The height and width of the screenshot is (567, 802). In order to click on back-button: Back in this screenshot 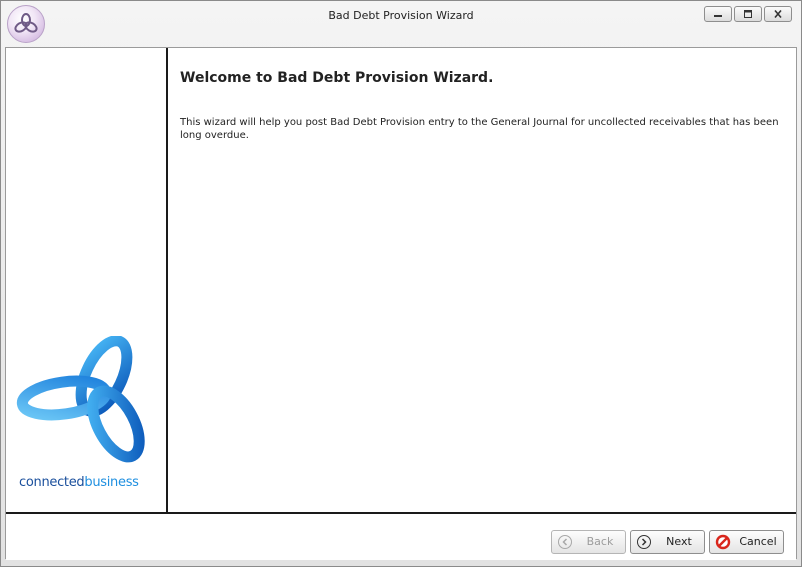, I will do `click(588, 542)`.